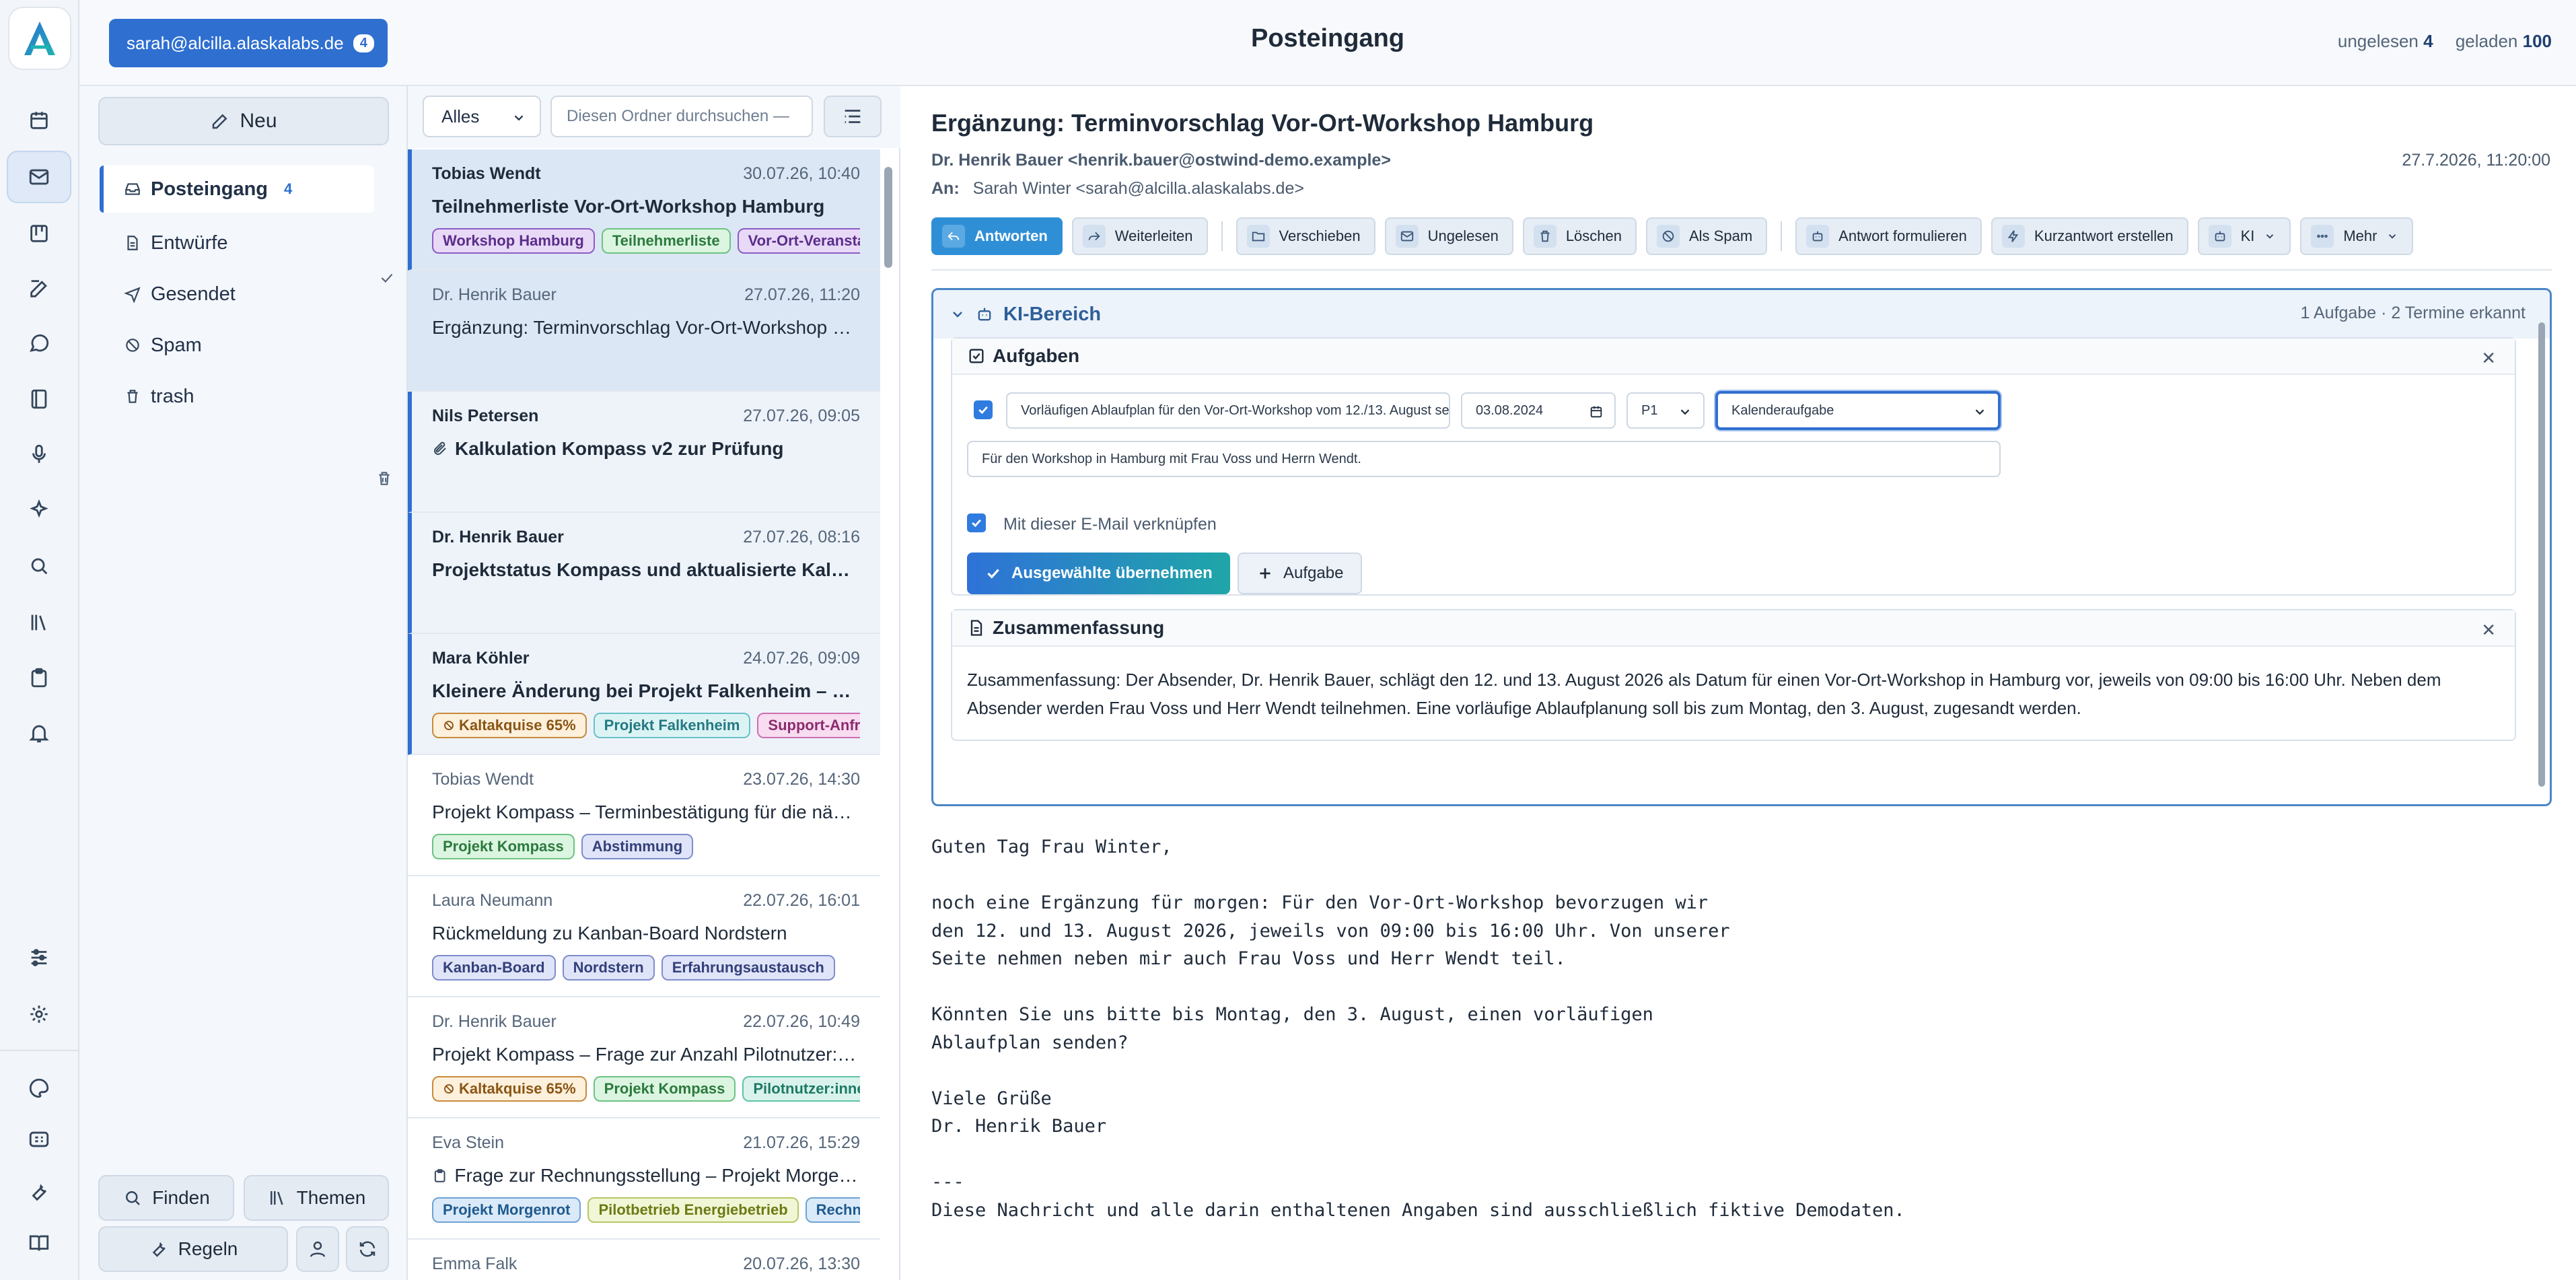  Describe the element at coordinates (39, 233) in the screenshot. I see `rail-board` at that location.